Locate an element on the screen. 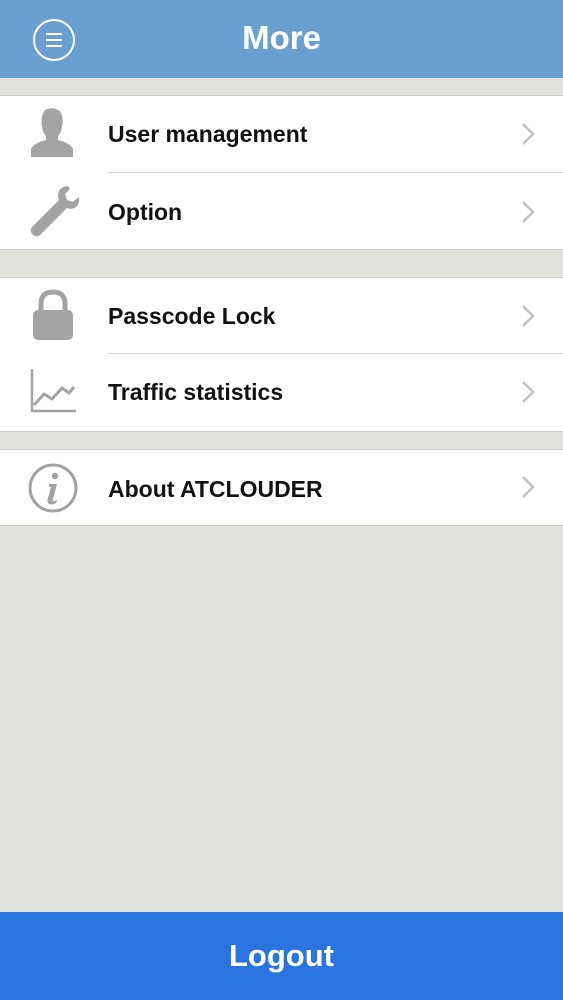 The height and width of the screenshot is (1000, 563). row-traffic-statistics: Traffic statistics is located at coordinates (281, 392).